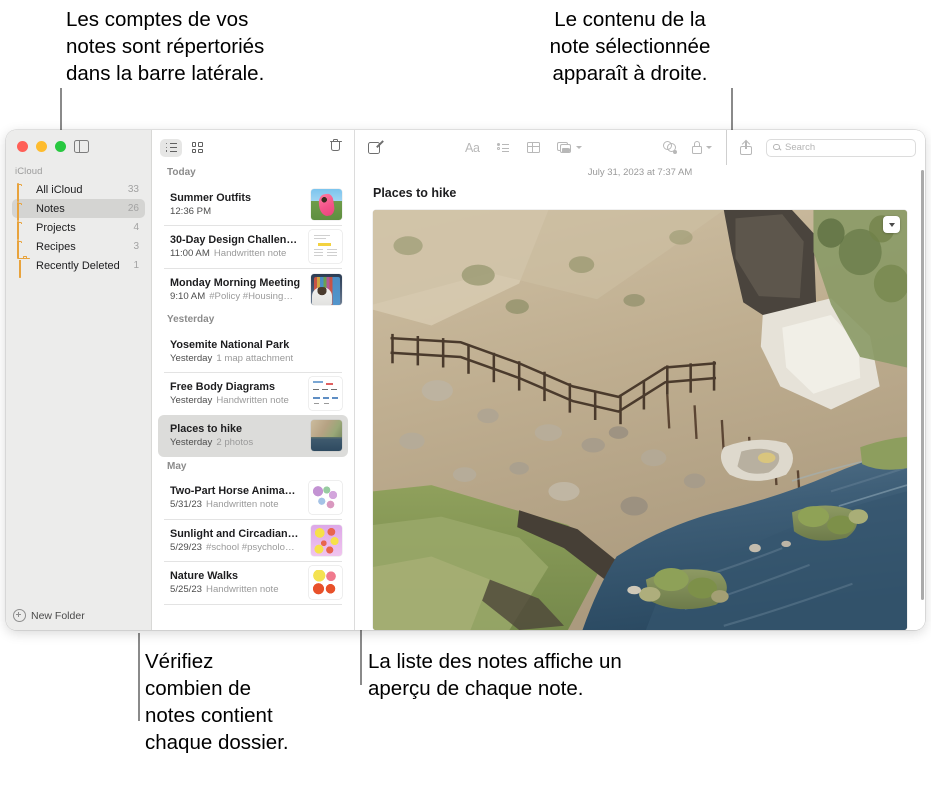 The height and width of the screenshot is (790, 931). I want to click on note-date: 12:36 PM, so click(191, 211).